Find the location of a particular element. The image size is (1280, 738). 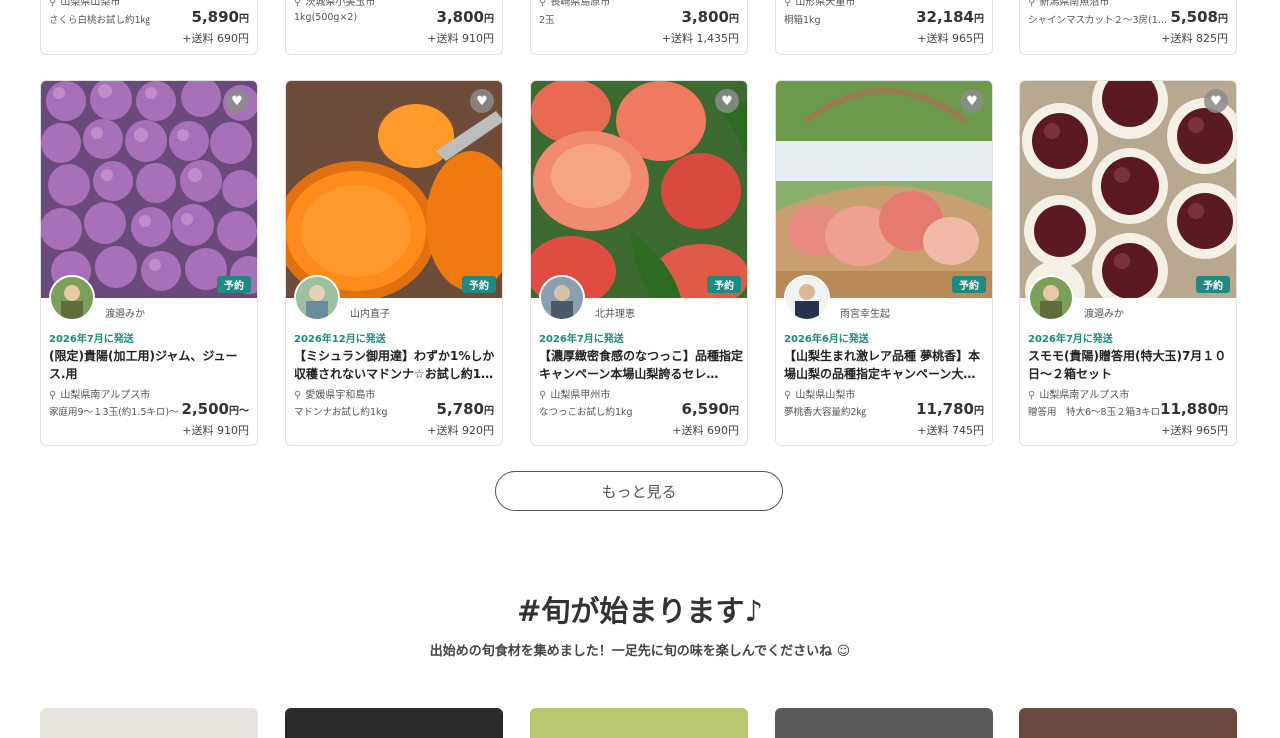

product-price: 5,890円 is located at coordinates (220, 17).